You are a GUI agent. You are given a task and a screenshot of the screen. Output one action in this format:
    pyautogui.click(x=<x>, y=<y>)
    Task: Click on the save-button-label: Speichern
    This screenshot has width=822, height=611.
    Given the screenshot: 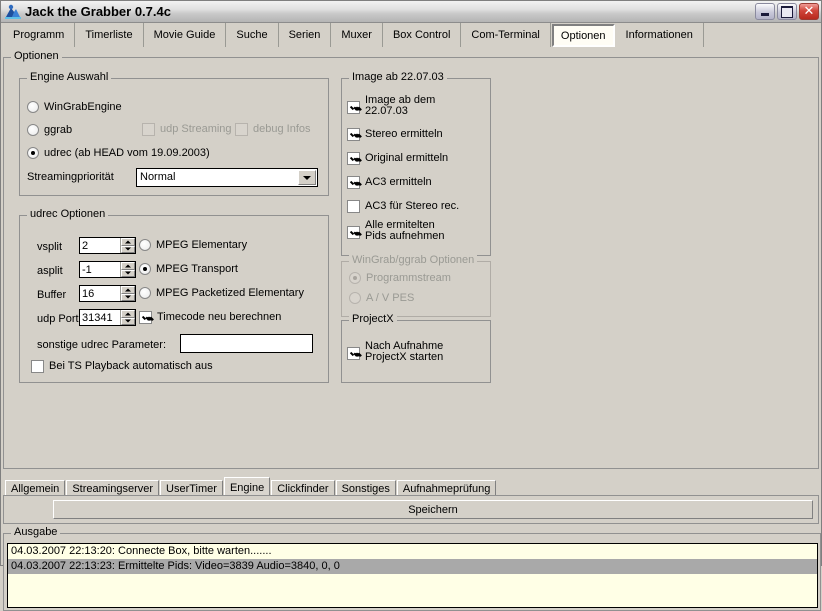 What is the action you would take?
    pyautogui.click(x=433, y=509)
    